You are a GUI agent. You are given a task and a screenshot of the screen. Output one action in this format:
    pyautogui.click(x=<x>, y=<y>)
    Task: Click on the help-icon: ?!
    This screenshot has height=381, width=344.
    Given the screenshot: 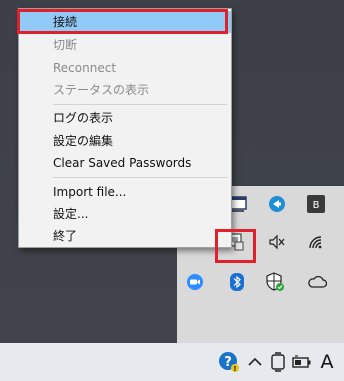 What is the action you would take?
    pyautogui.click(x=229, y=362)
    